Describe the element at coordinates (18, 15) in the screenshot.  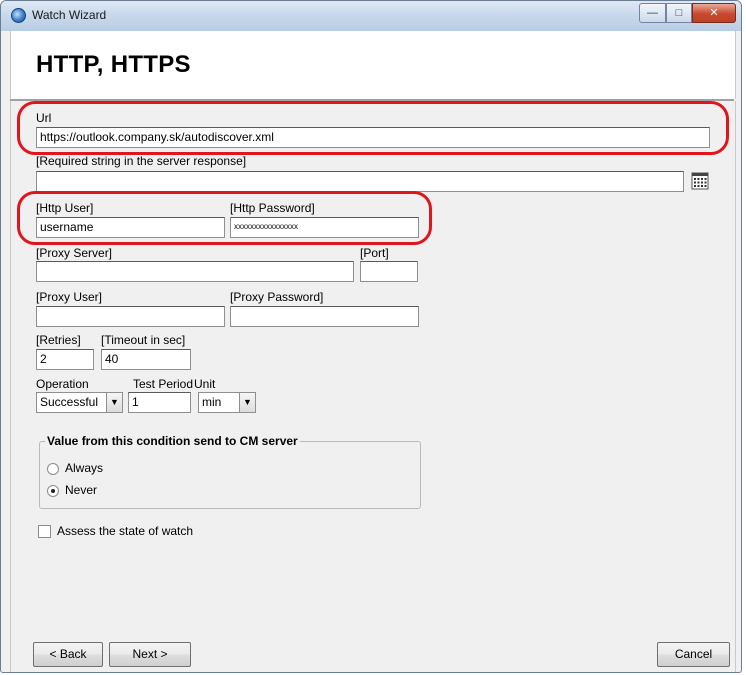
I see `app-icon` at that location.